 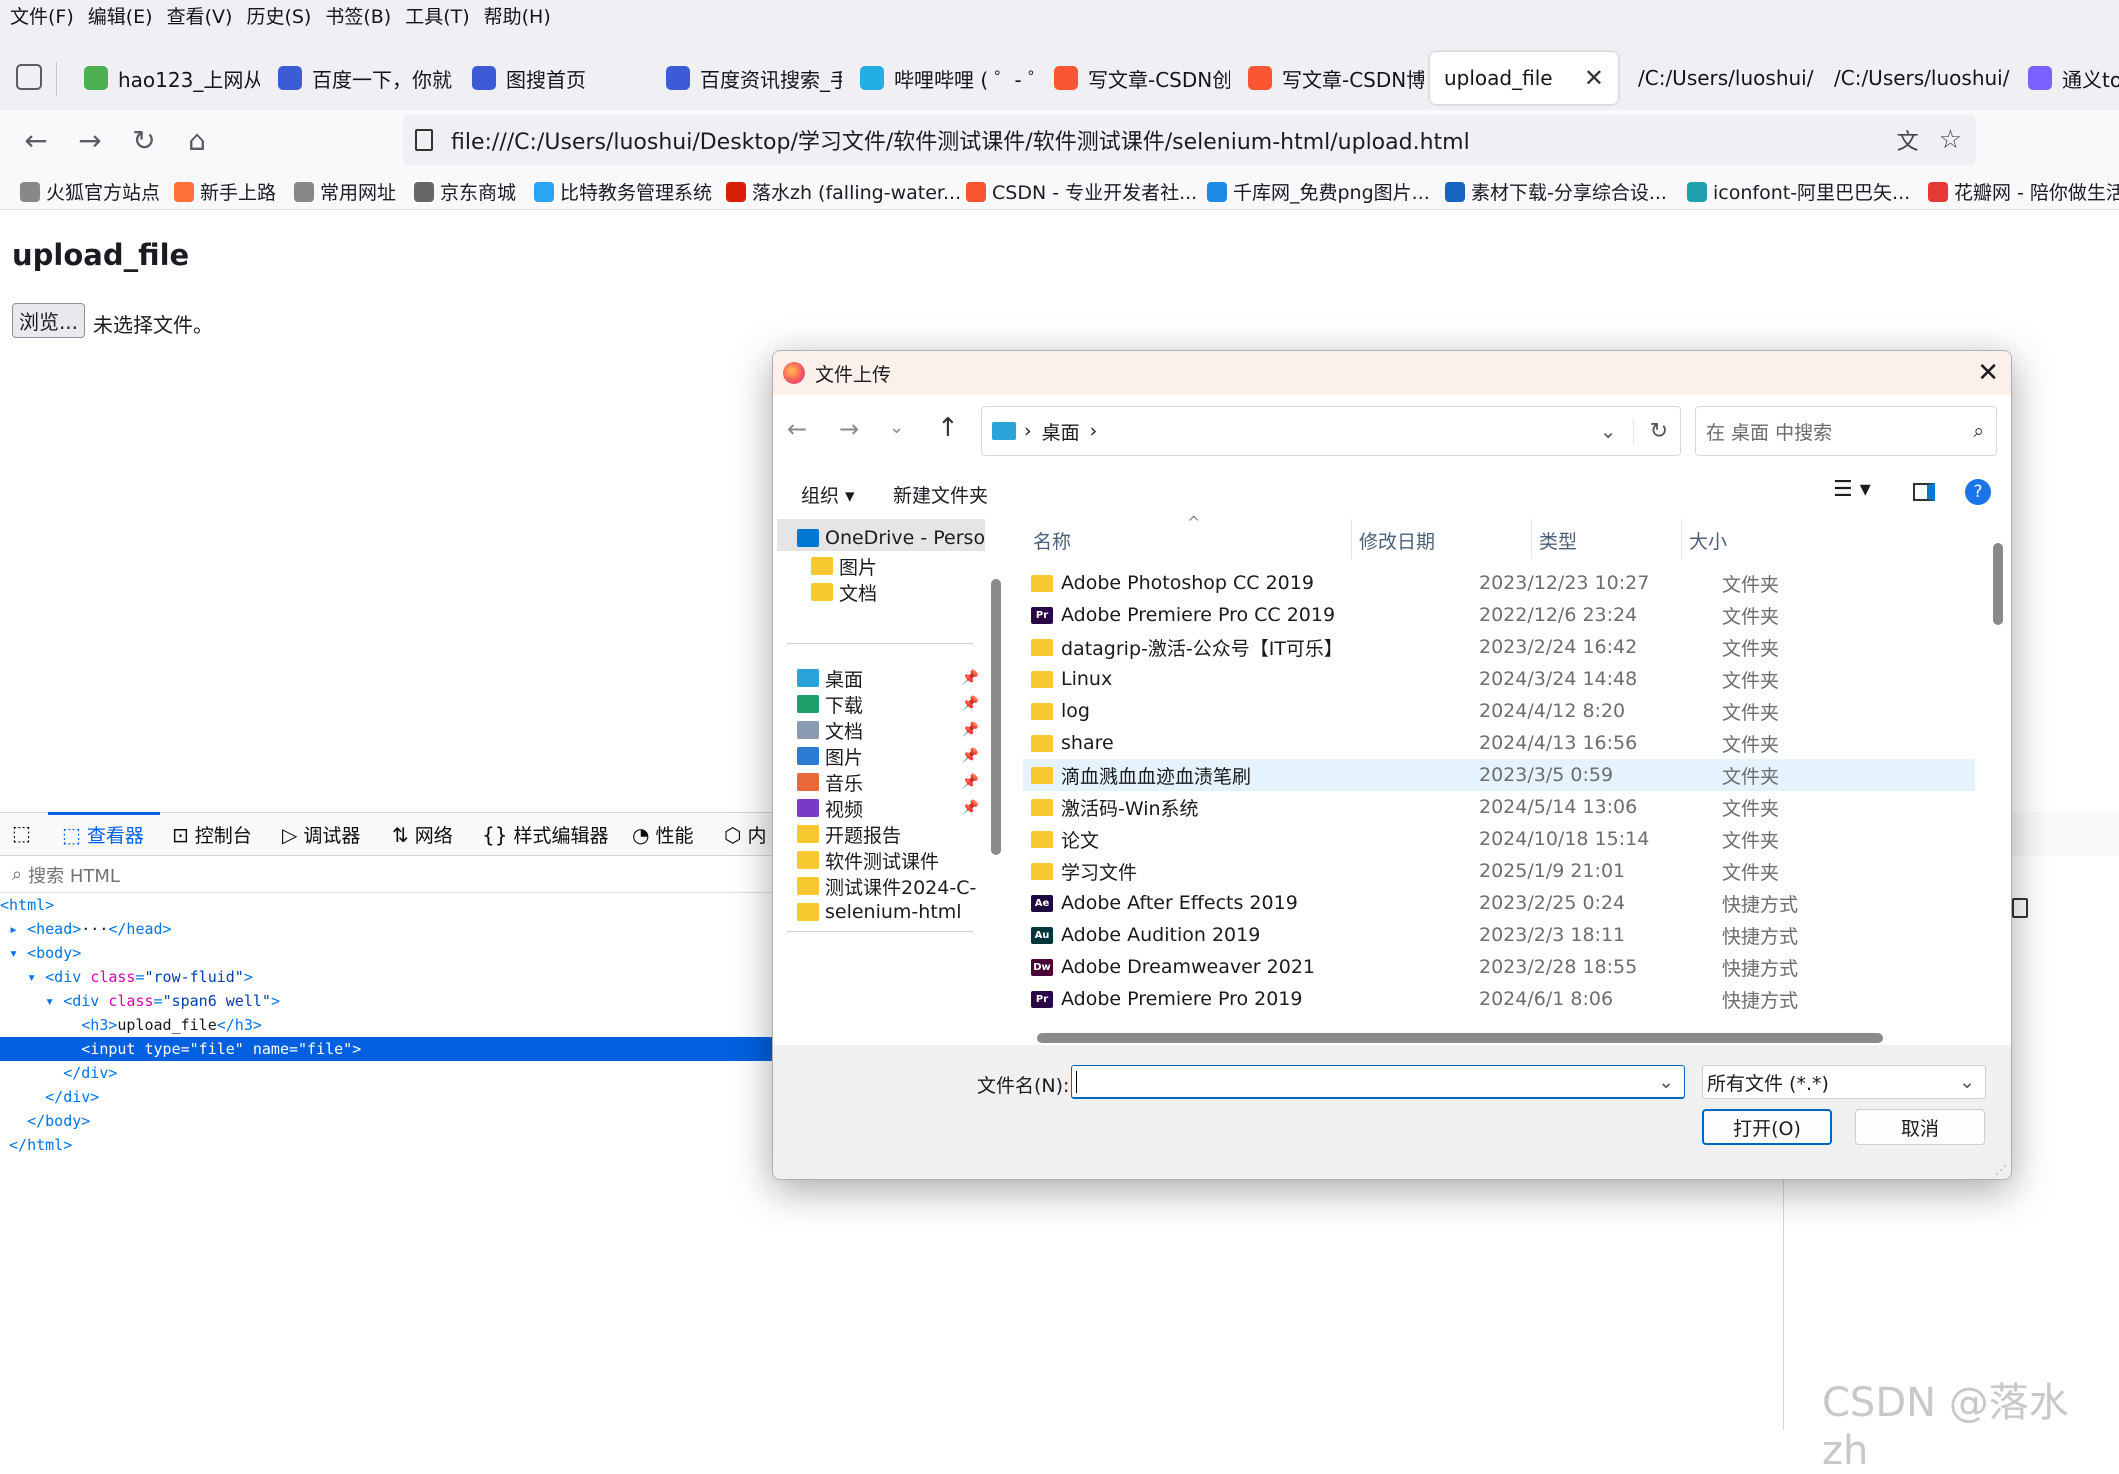 I want to click on dom-node: <html>, so click(x=390, y=905).